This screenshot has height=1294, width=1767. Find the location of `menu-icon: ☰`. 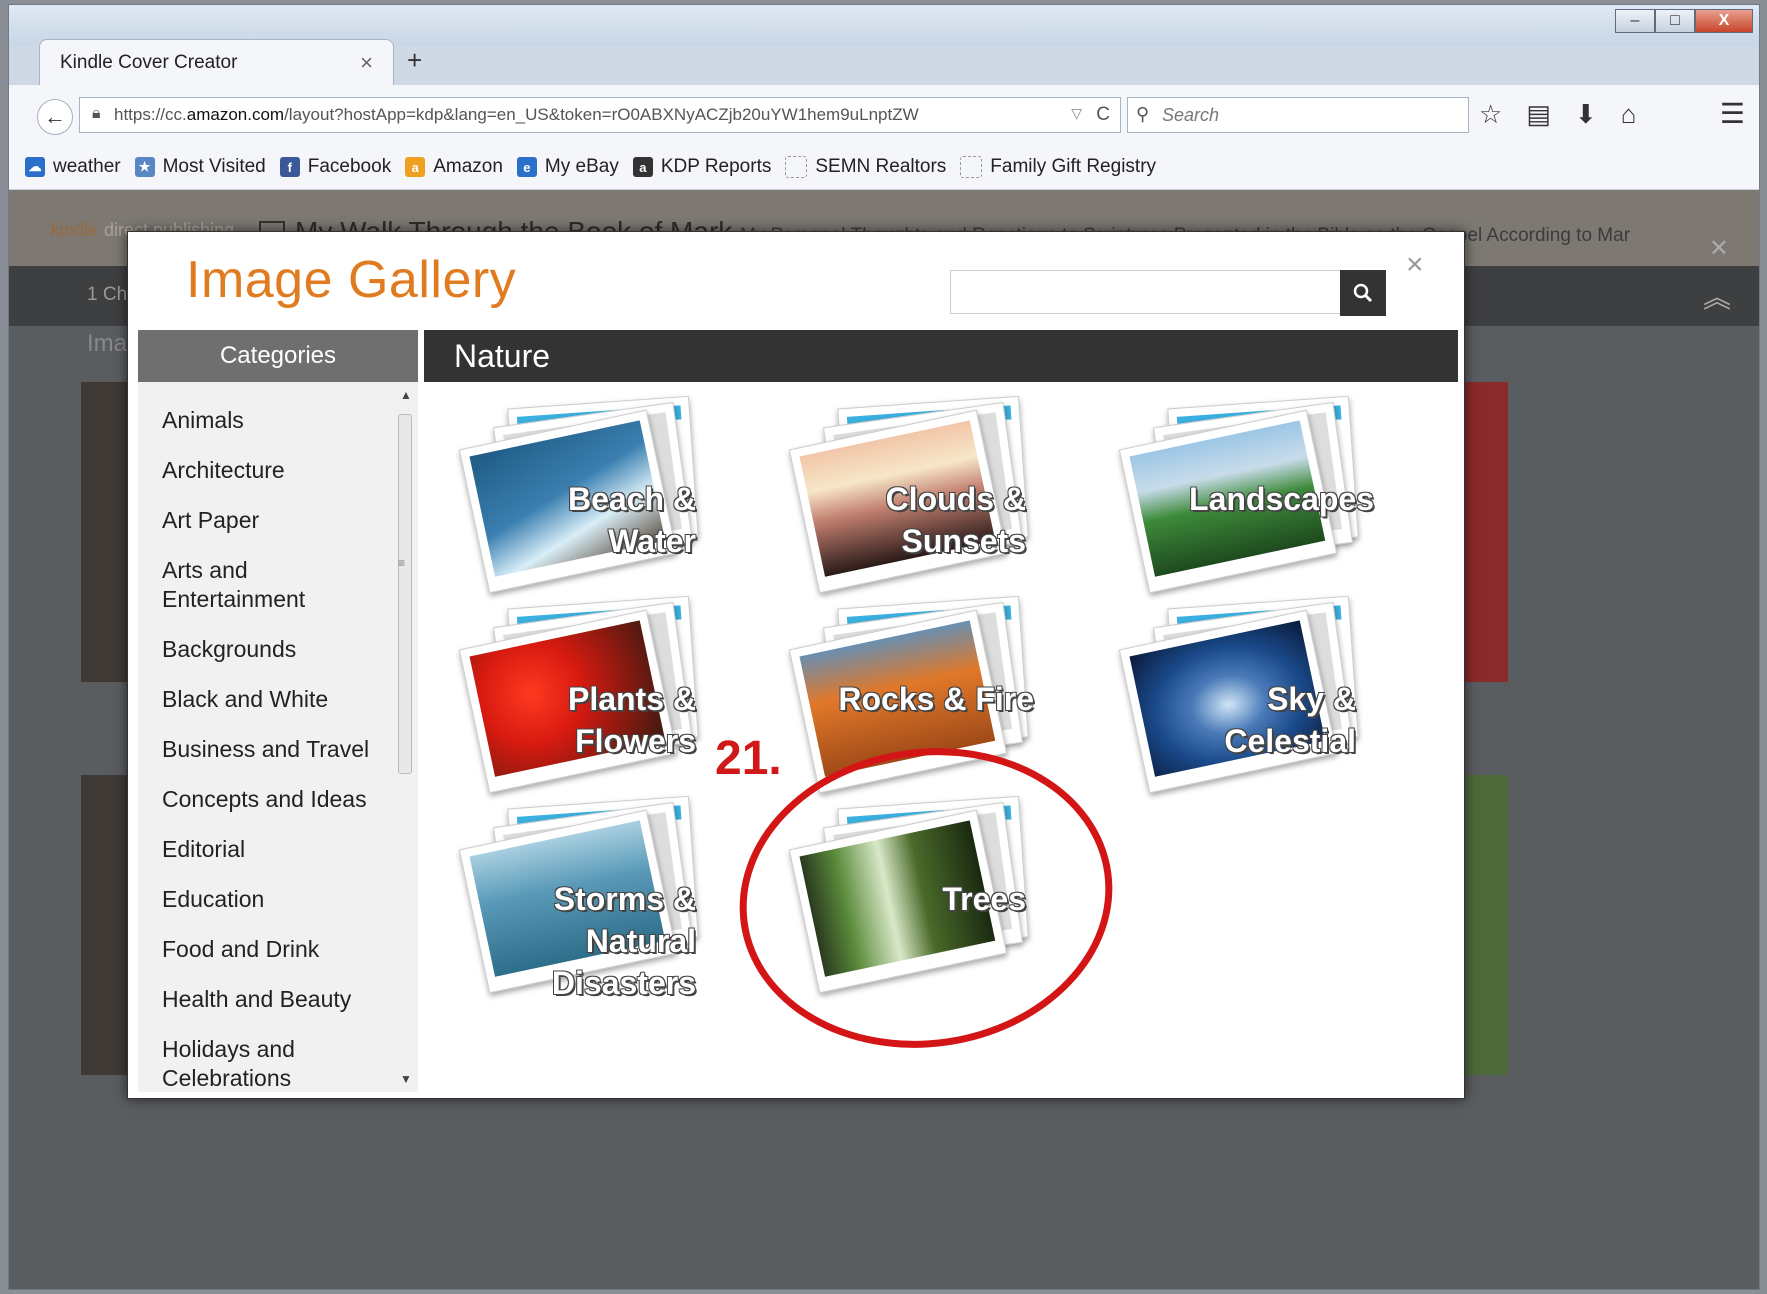

menu-icon: ☰ is located at coordinates (1732, 113).